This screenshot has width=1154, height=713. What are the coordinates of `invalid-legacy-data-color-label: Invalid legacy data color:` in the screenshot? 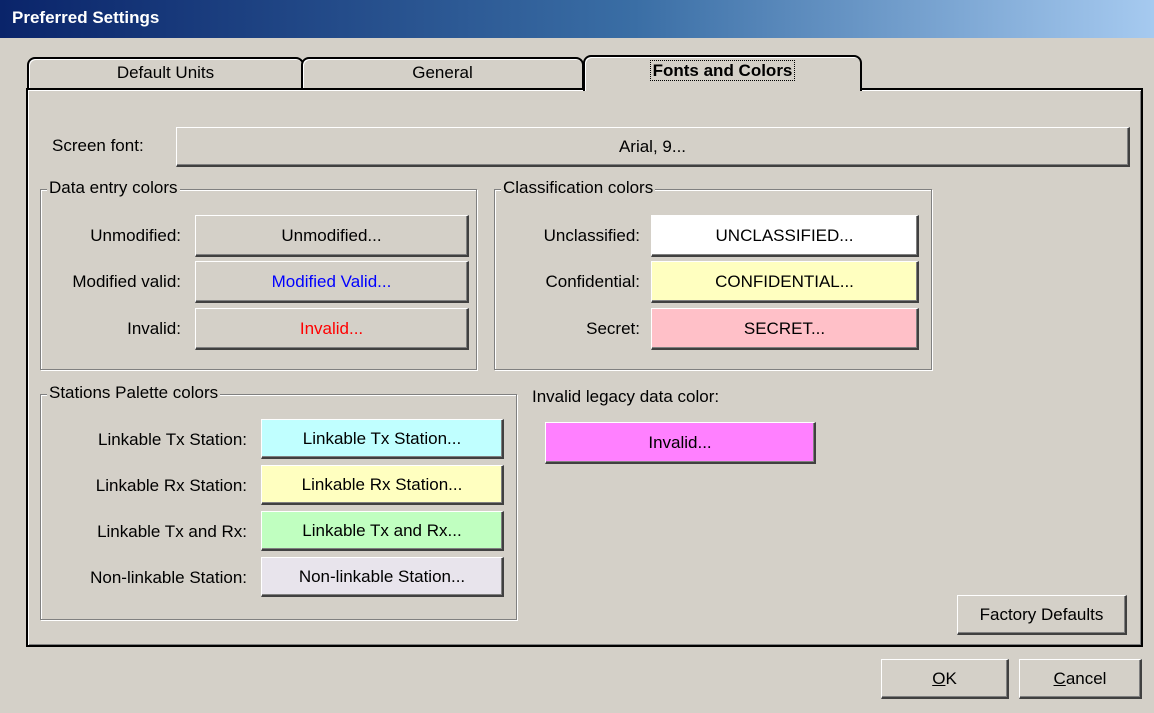 It's located at (626, 396).